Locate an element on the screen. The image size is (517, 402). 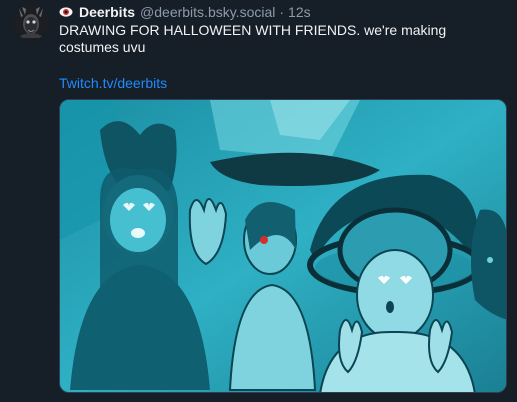
post-link: Twitch.tv/deerbits is located at coordinates (113, 83).